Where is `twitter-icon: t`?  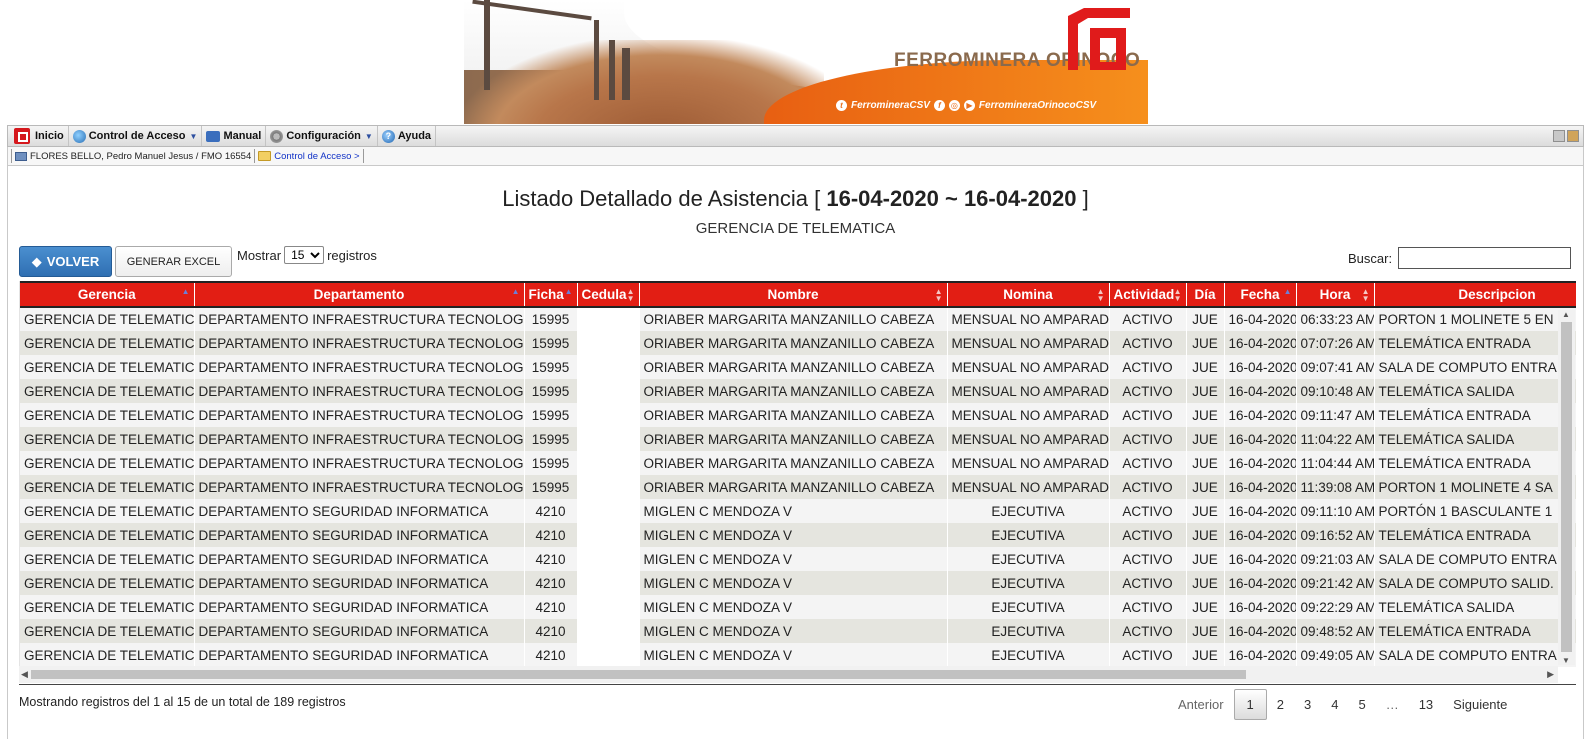 twitter-icon: t is located at coordinates (841, 105).